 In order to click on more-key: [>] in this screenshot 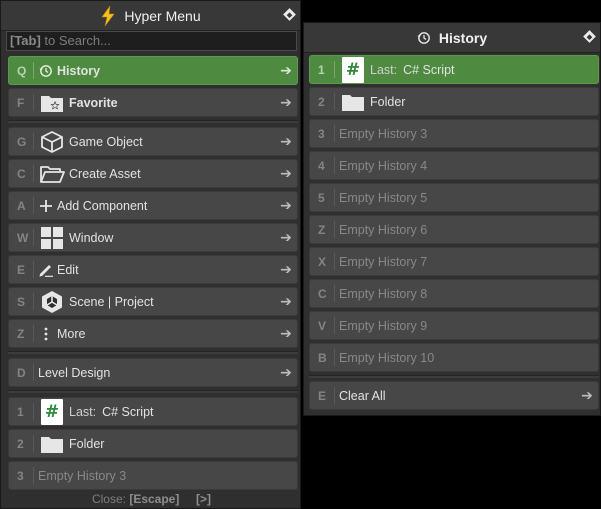, I will do `click(203, 499)`.